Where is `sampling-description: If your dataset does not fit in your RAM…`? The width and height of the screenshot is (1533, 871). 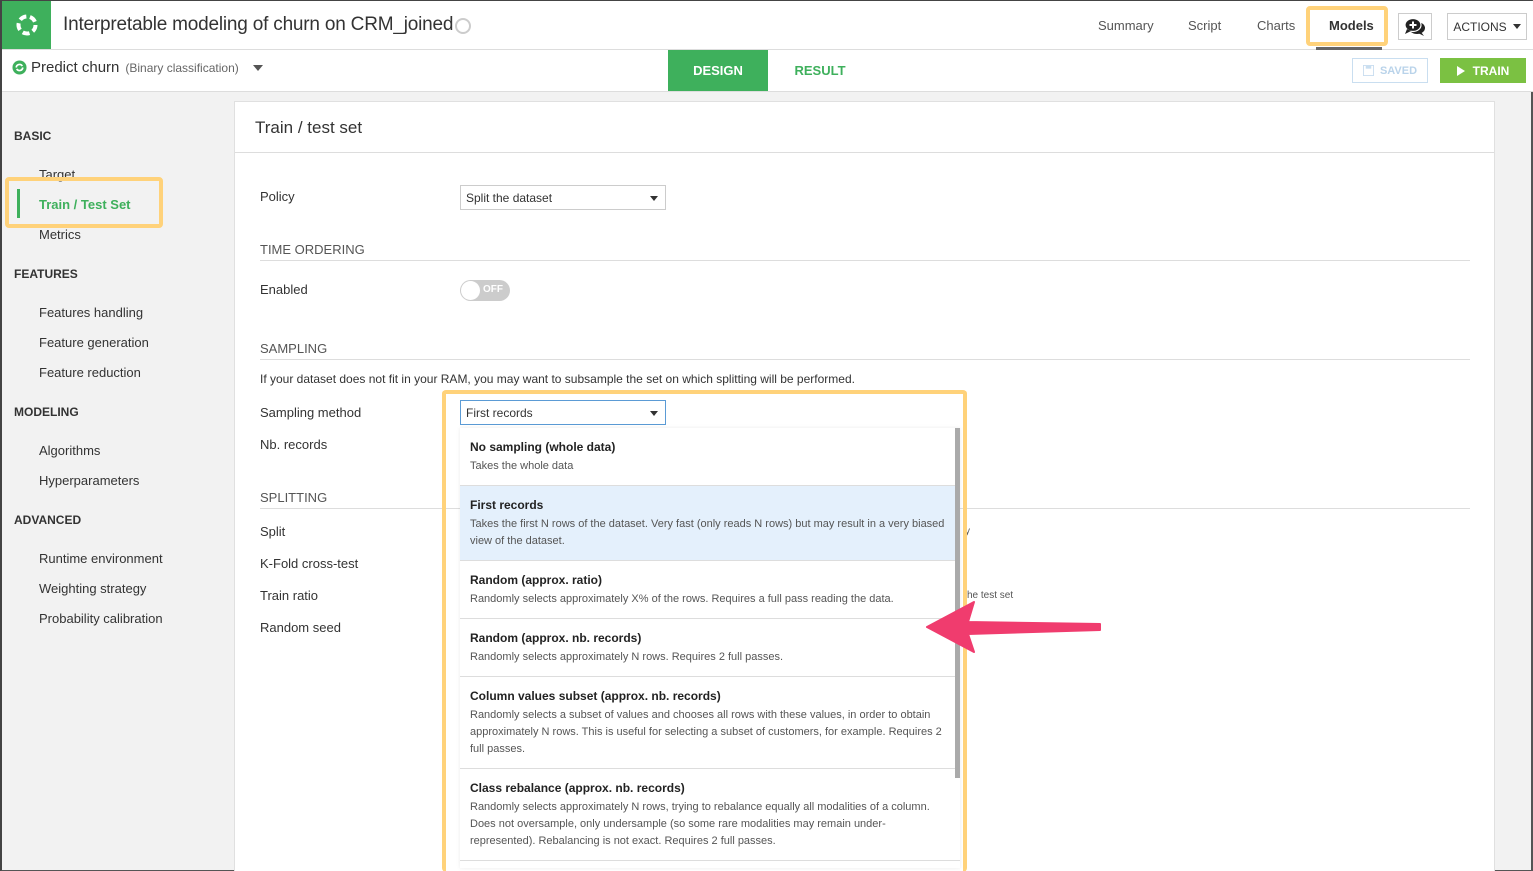 sampling-description: If your dataset does not fit in your RAM… is located at coordinates (557, 379).